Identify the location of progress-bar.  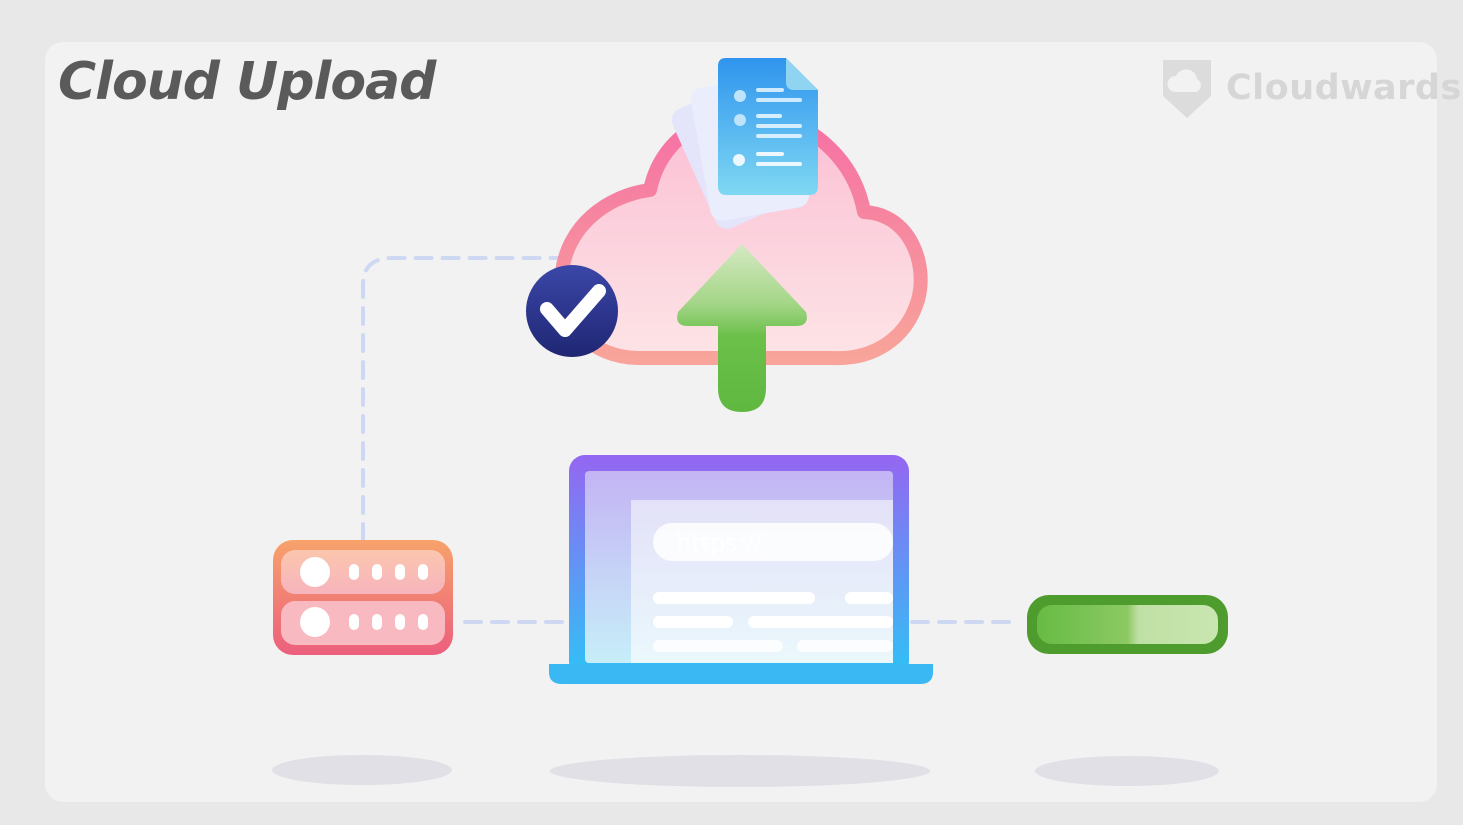
(1127, 624).